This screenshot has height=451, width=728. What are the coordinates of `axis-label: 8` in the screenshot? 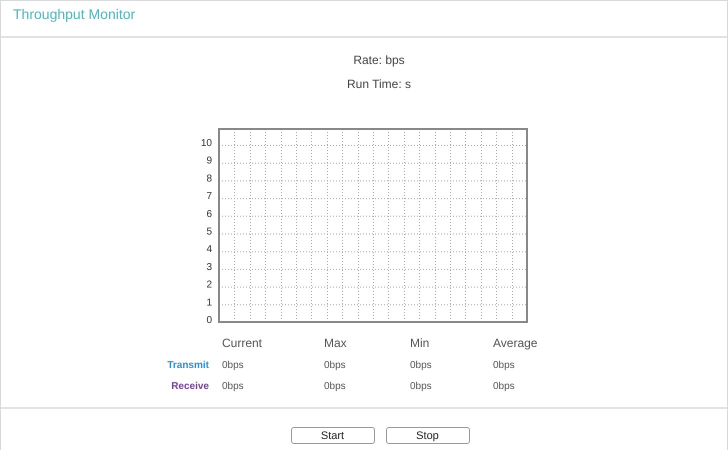 It's located at (209, 178).